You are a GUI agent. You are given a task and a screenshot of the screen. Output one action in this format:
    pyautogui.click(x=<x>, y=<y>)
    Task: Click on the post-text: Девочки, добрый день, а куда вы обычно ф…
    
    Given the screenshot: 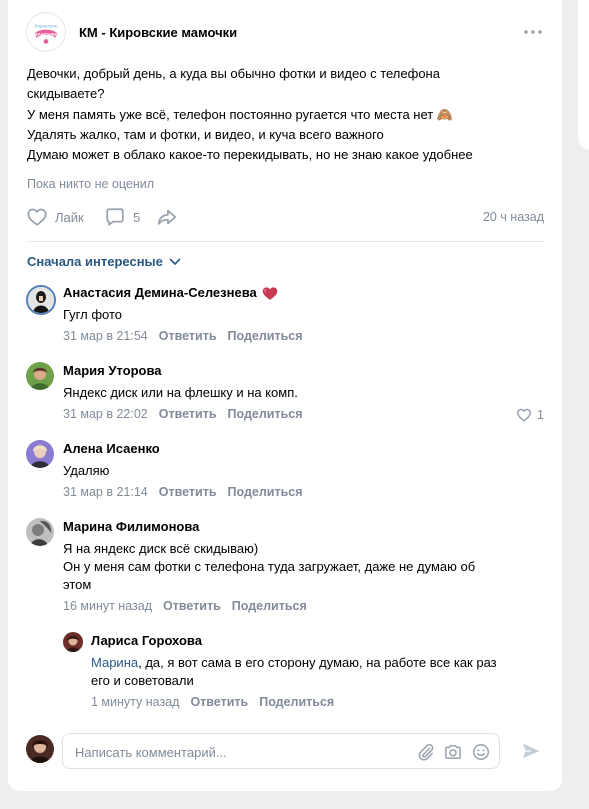 What is the action you would take?
    pyautogui.click(x=287, y=114)
    